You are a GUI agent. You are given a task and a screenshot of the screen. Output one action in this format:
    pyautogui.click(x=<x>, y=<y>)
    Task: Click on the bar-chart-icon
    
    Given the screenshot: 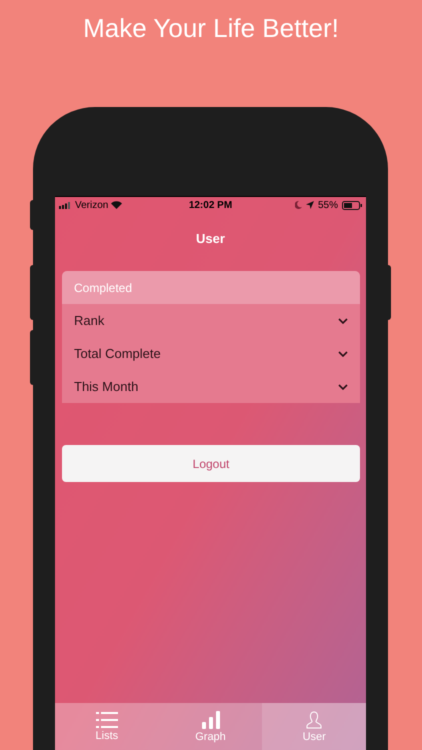 What is the action you would take?
    pyautogui.click(x=211, y=719)
    